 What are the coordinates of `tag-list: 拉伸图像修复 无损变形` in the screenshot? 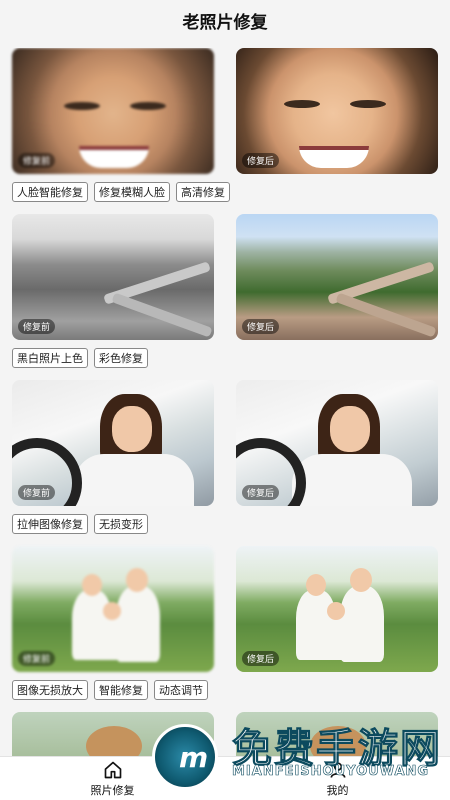 It's located at (225, 524).